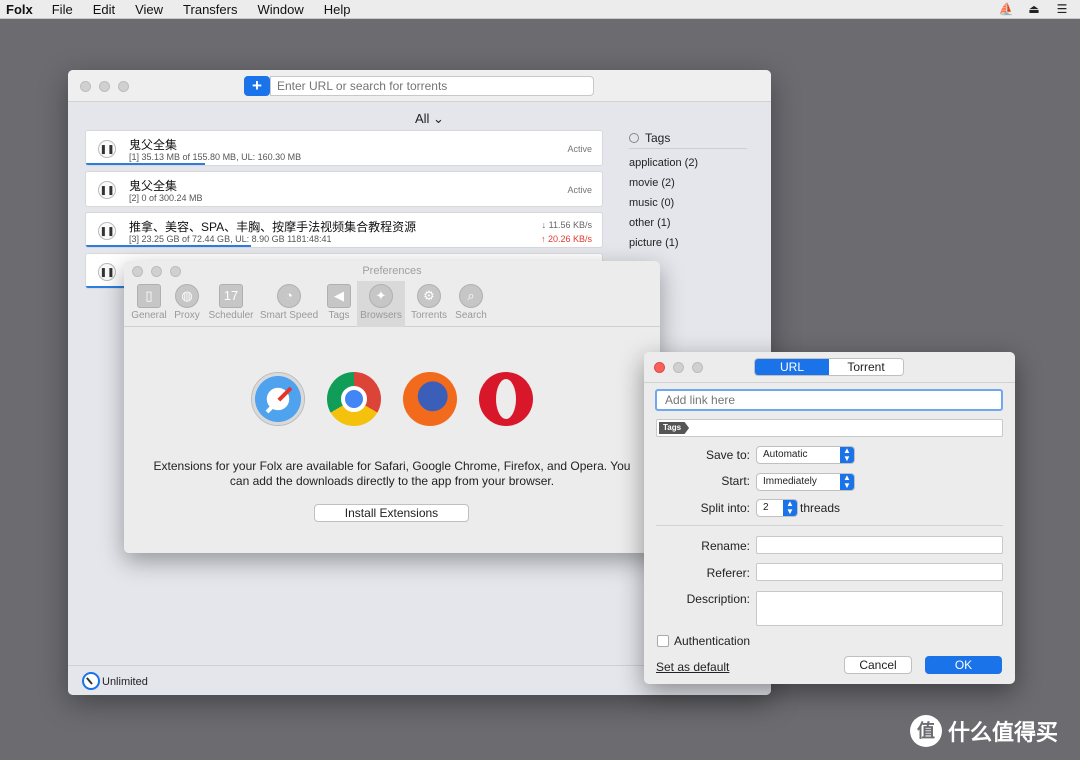 This screenshot has width=1080, height=760. What do you see at coordinates (354, 399) in the screenshot?
I see `chrome-icon` at bounding box center [354, 399].